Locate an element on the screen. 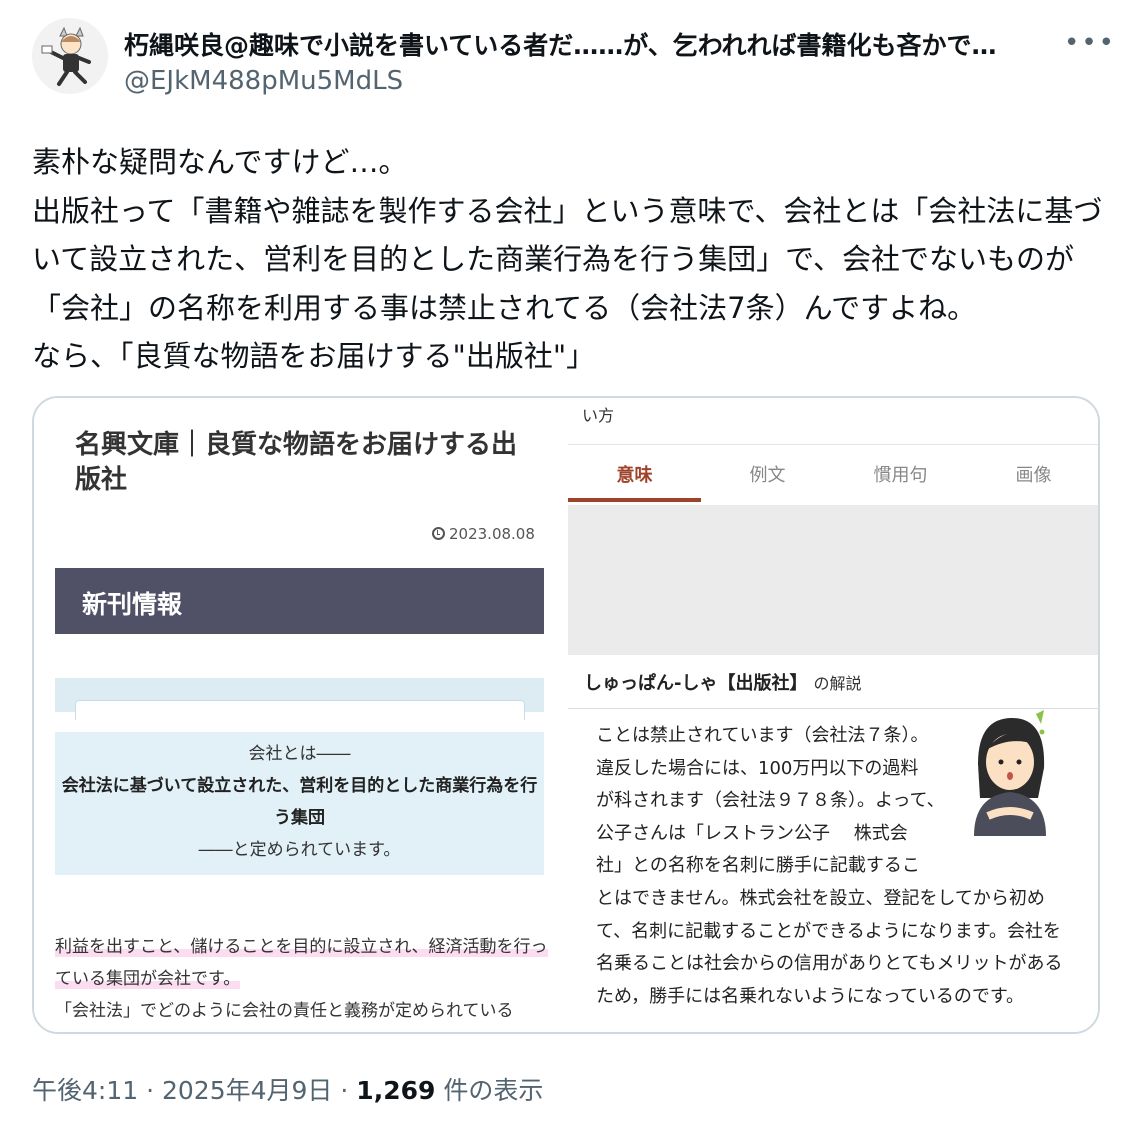 The width and height of the screenshot is (1133, 1133). right-top-text: い方 is located at coordinates (598, 415).